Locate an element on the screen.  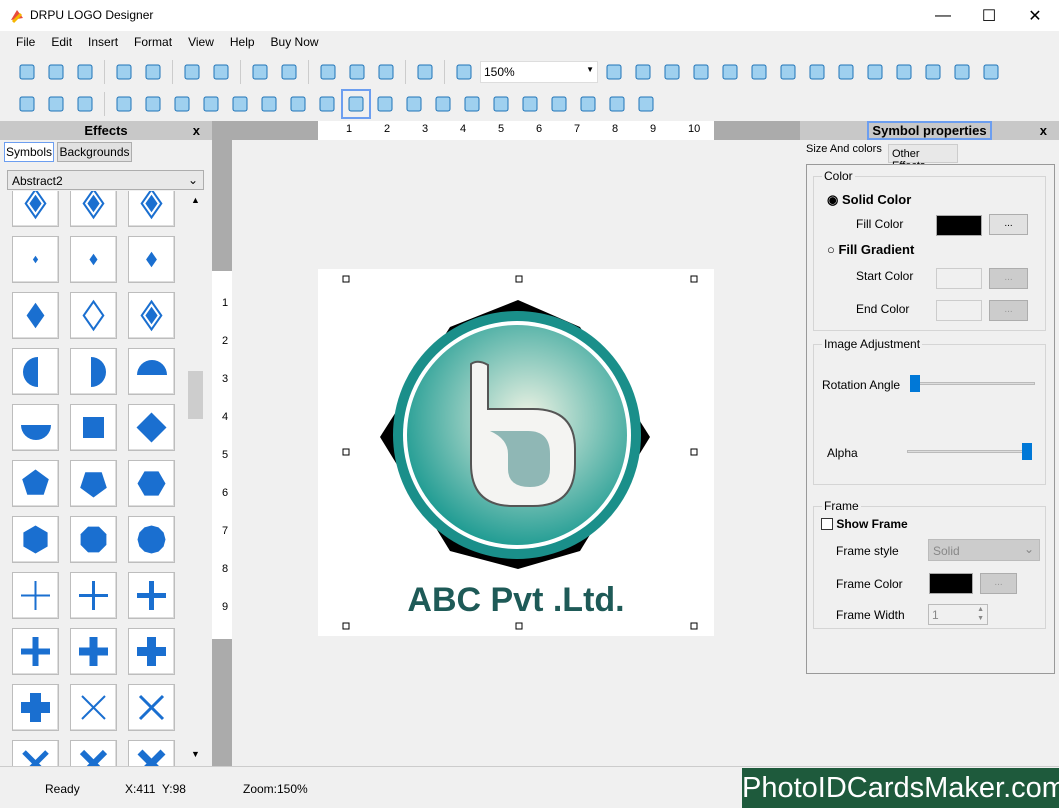
line-icon is located at coordinates (298, 104).